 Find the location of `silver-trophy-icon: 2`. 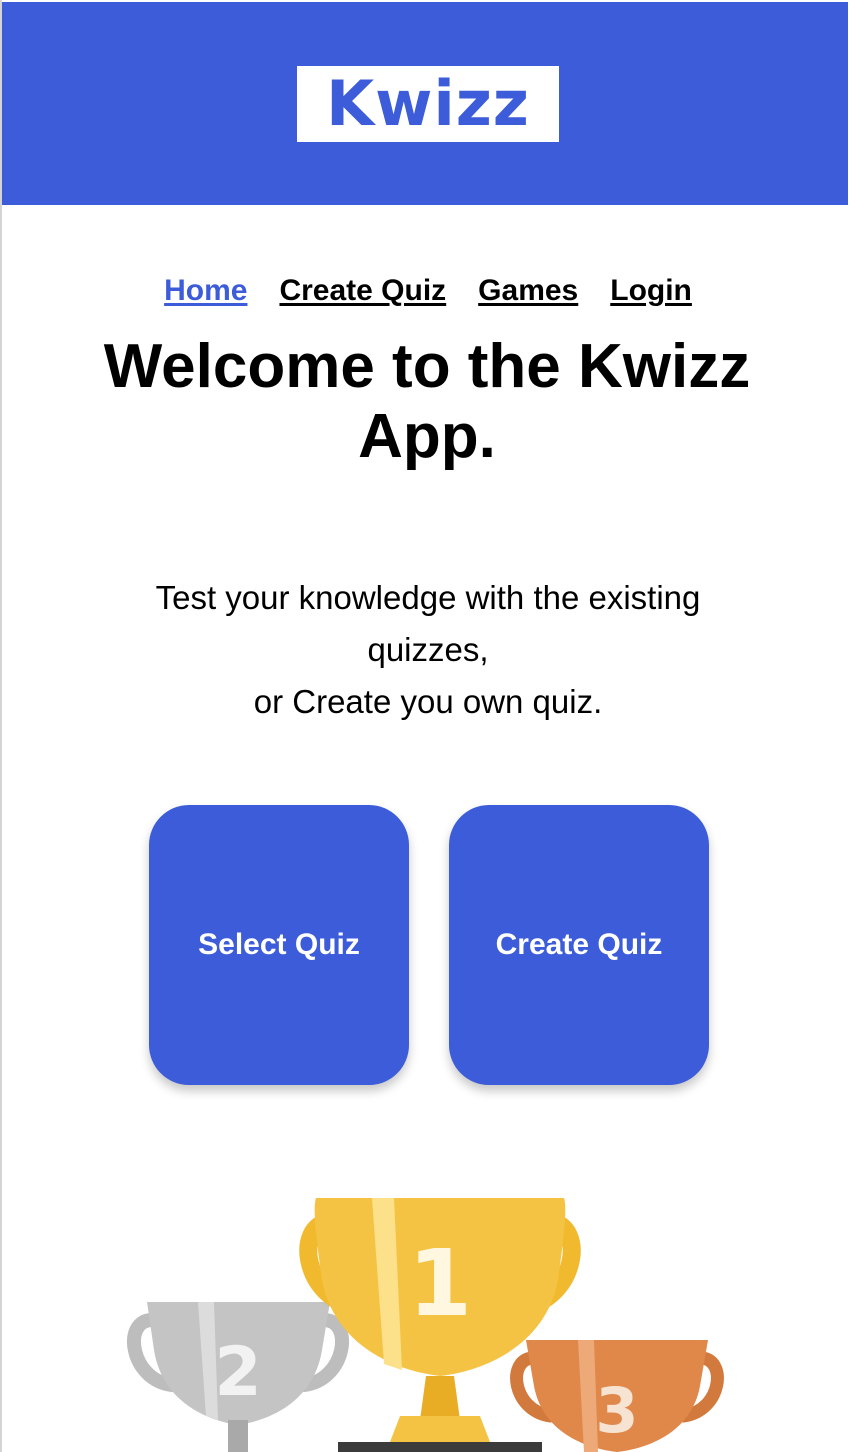

silver-trophy-icon: 2 is located at coordinates (238, 1377).